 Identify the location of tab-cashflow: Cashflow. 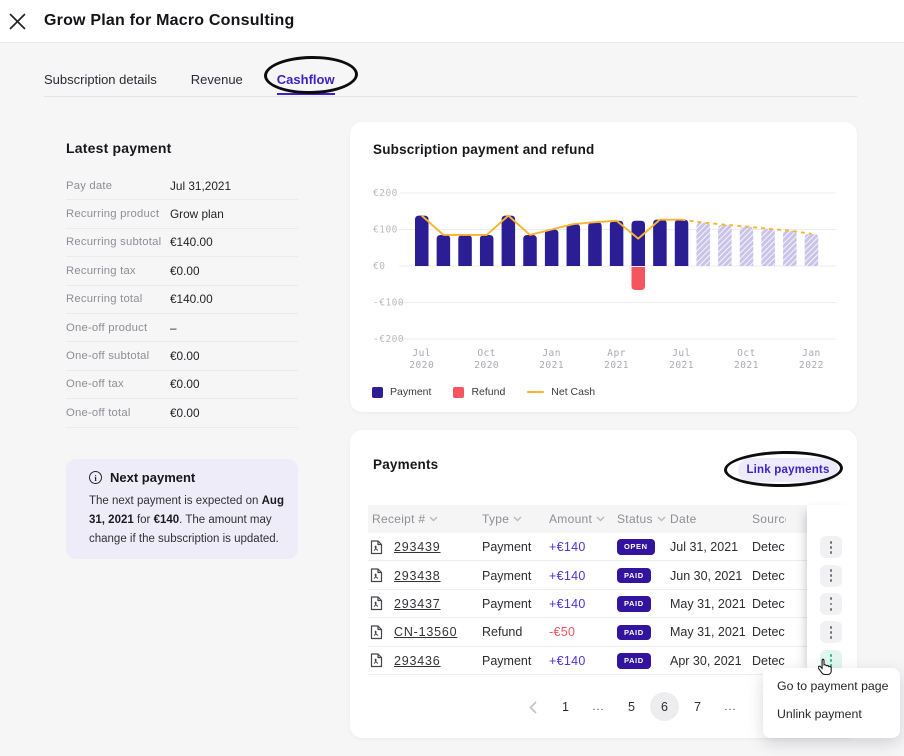
(305, 83).